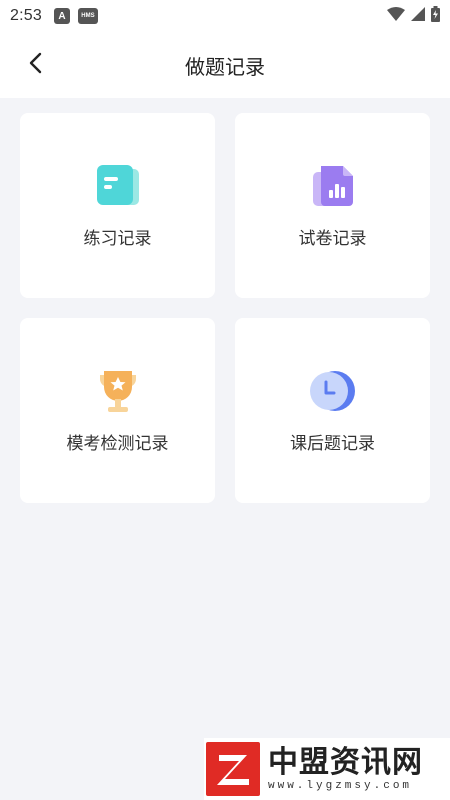  I want to click on mock-exam-record-label: 模考检测记录, so click(117, 444).